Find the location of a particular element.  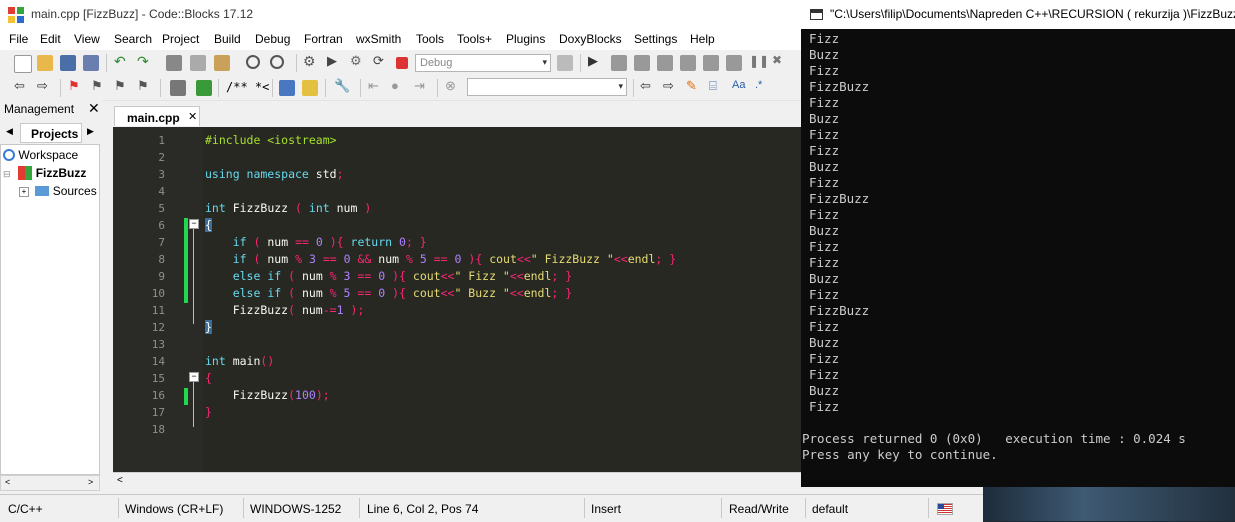

console-line: Buzz is located at coordinates (824, 54).